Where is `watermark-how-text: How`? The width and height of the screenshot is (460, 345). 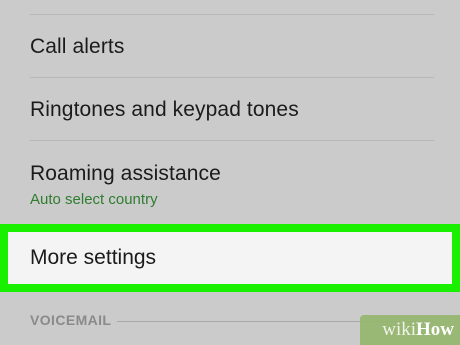 watermark-how-text: How is located at coordinates (435, 329).